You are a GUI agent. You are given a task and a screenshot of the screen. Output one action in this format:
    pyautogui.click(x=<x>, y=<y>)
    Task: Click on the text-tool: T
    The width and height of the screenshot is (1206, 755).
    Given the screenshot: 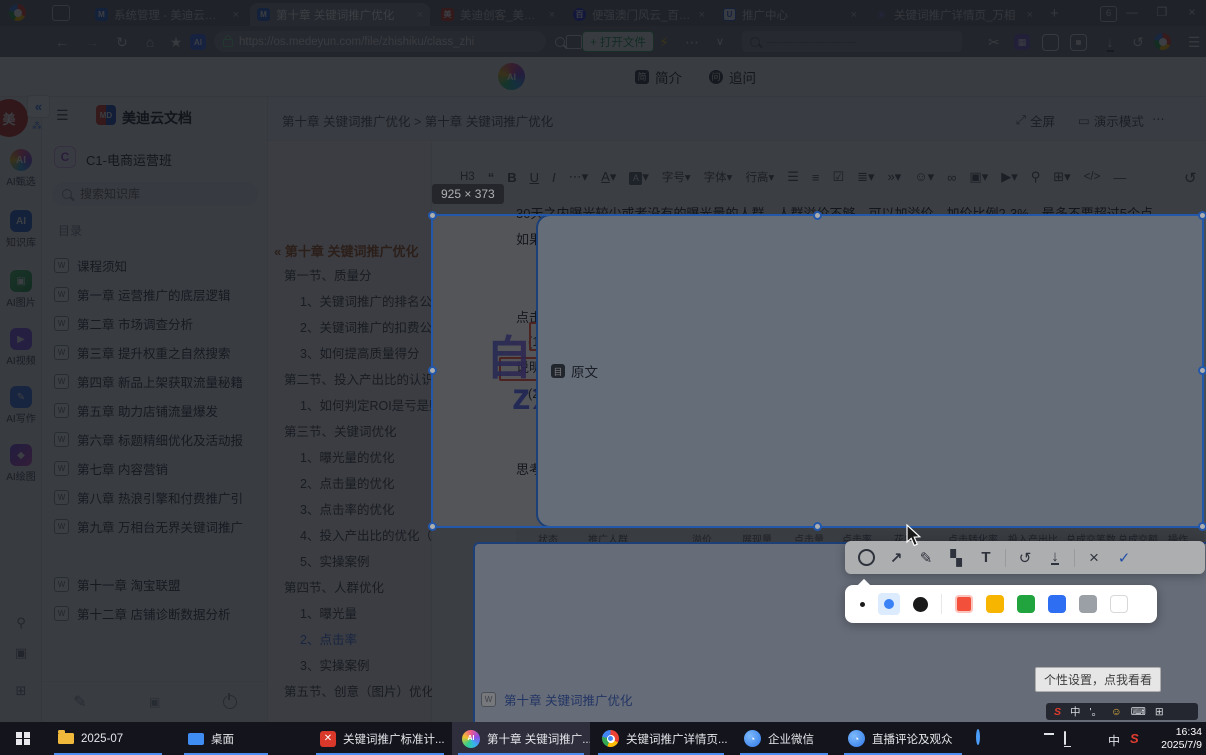 What is the action you would take?
    pyautogui.click(x=986, y=558)
    